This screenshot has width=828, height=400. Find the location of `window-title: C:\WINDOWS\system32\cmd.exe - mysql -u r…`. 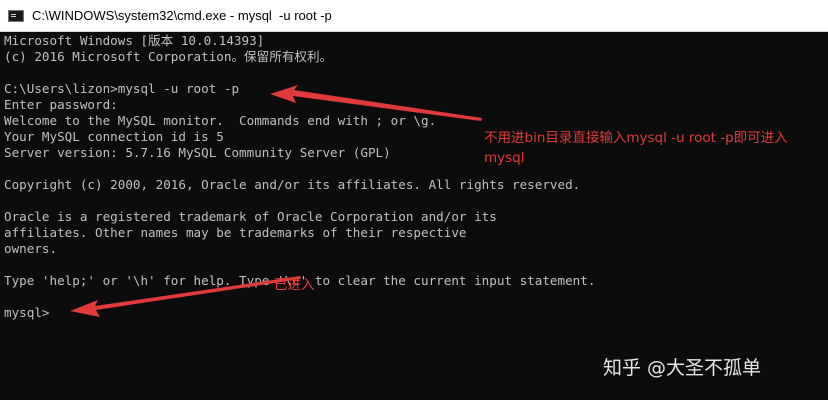

window-title: C:\WINDOWS\system32\cmd.exe - mysql -u r… is located at coordinates (182, 15).